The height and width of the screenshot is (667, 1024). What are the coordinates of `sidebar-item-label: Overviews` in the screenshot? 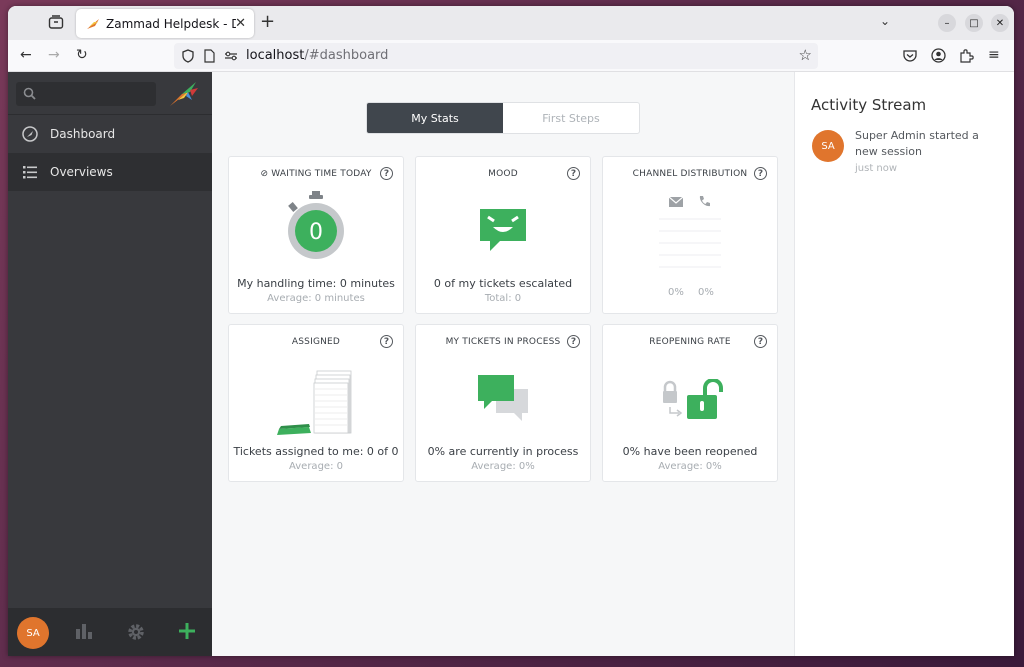 It's located at (81, 172).